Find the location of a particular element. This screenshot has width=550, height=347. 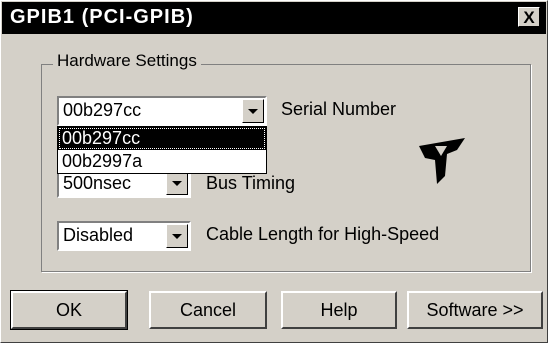

group-label: Hardware Settings is located at coordinates (127, 61).